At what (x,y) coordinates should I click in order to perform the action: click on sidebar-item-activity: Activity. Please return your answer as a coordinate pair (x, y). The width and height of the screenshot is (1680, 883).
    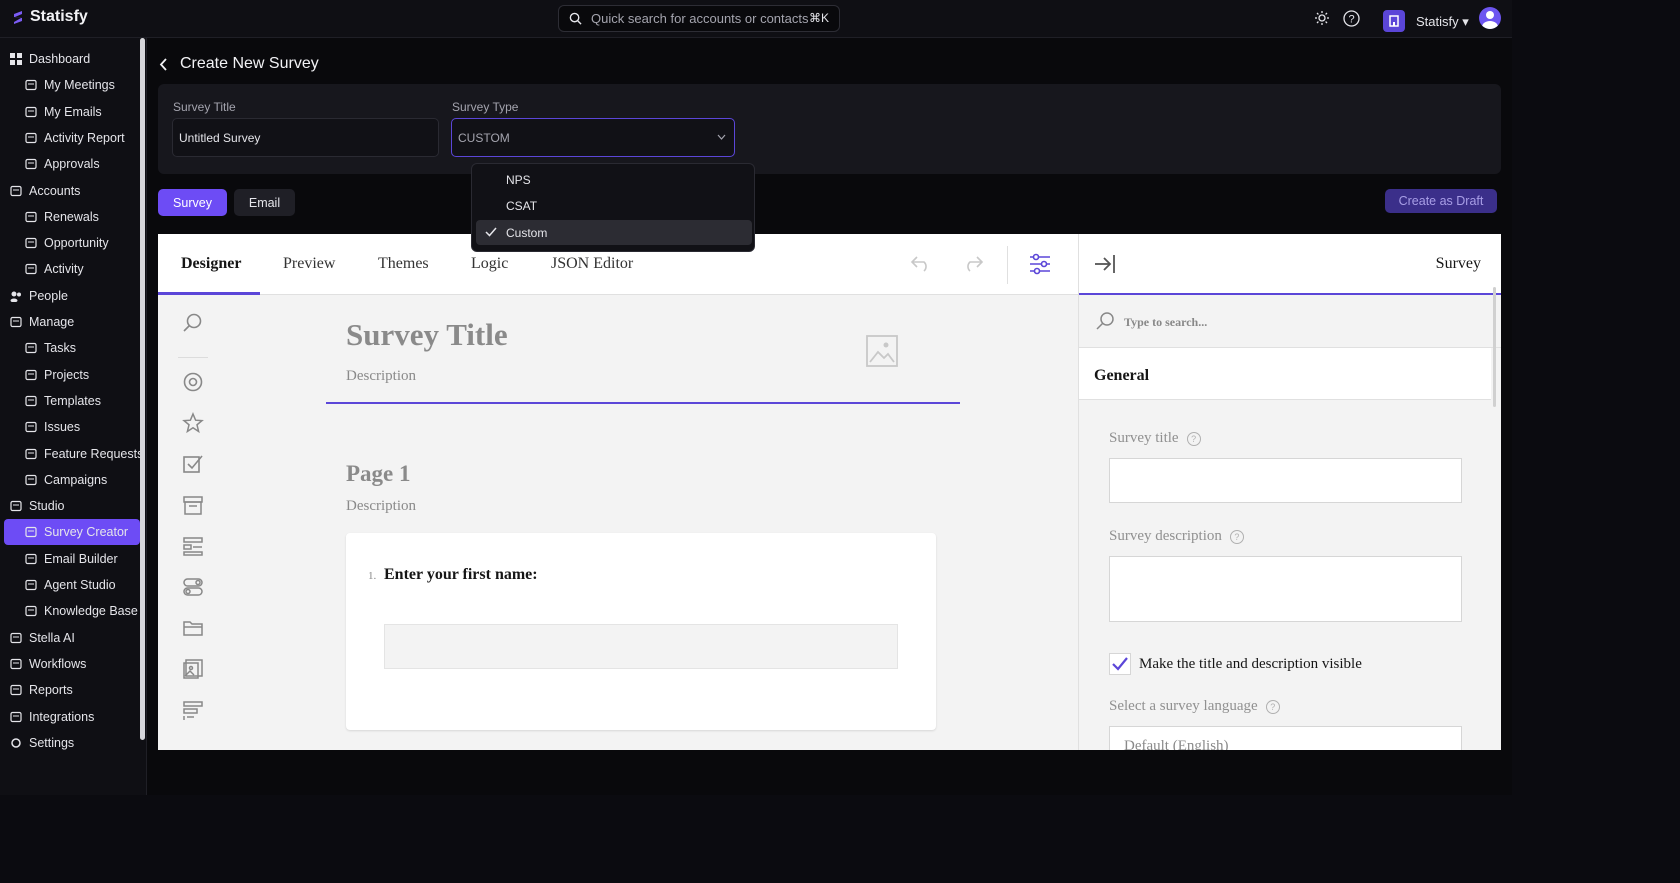
    Looking at the image, I should click on (54, 269).